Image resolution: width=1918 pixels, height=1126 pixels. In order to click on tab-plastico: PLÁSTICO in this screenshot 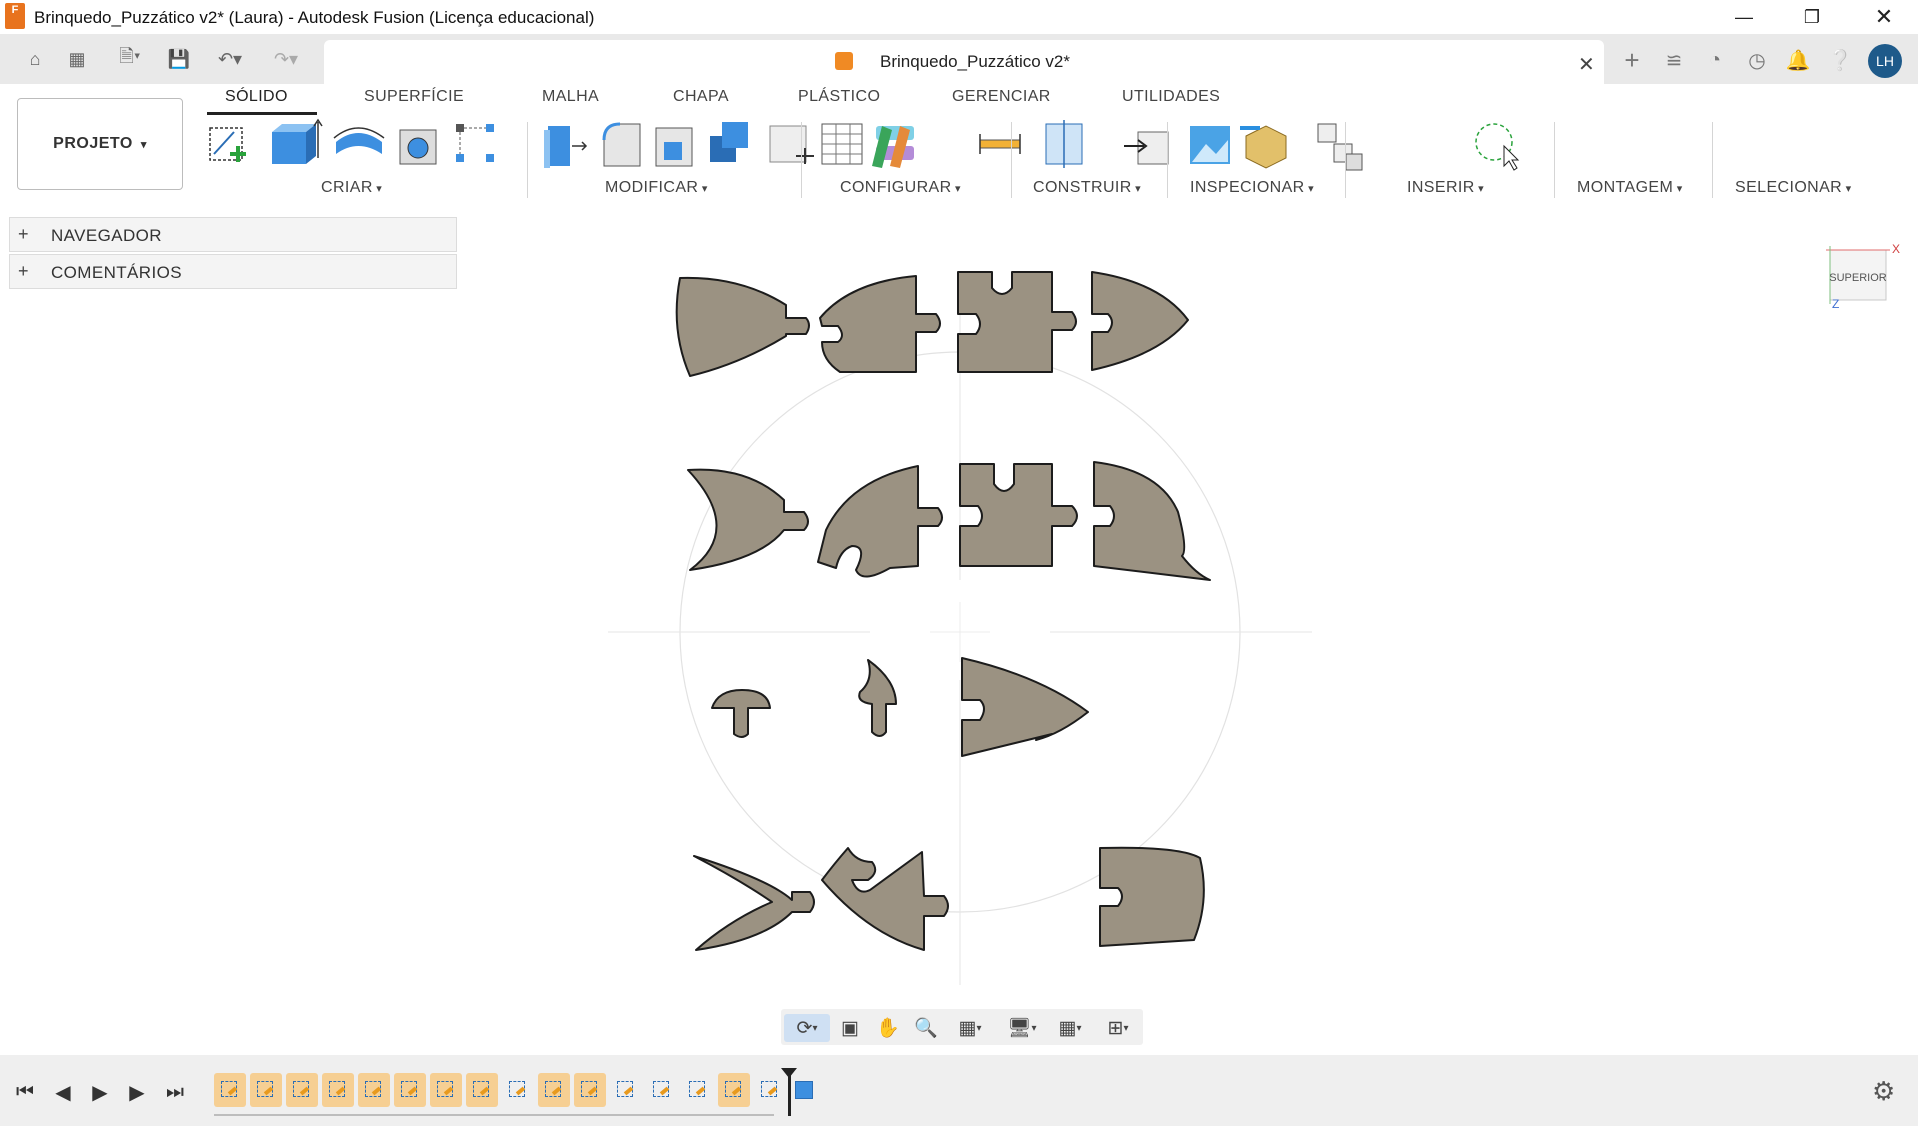, I will do `click(839, 97)`.